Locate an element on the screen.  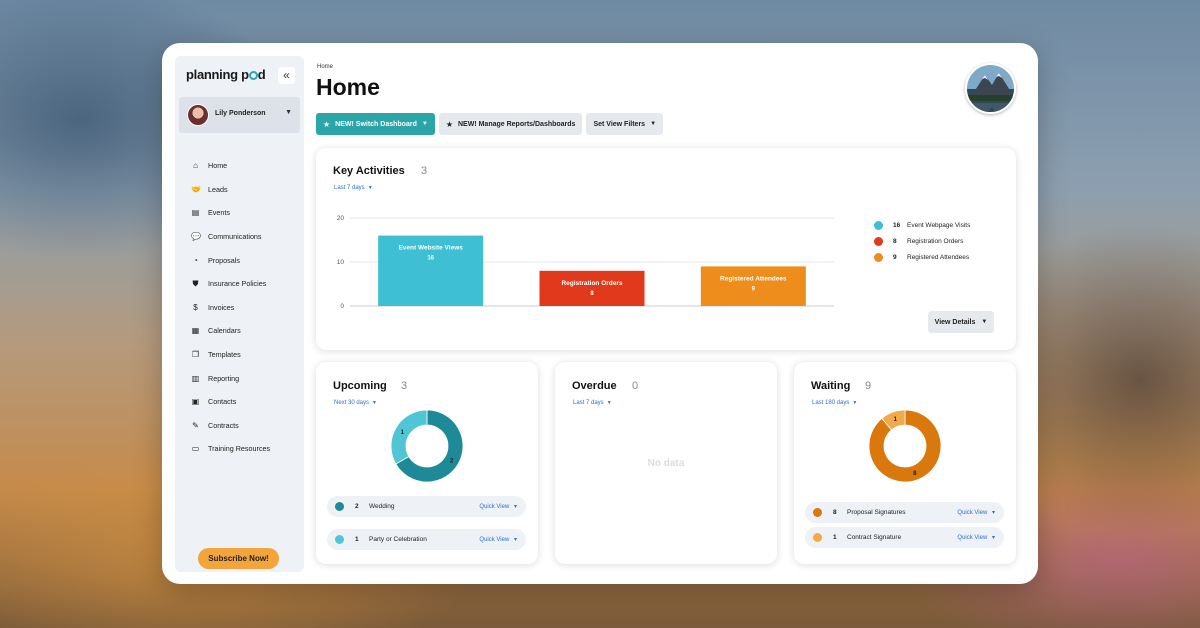
item-label: Proposal Signatures is located at coordinates (876, 512).